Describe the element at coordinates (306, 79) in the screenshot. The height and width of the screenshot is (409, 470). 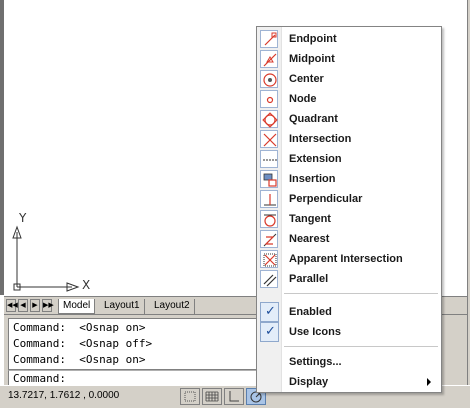
I see `menu-item-label: Center` at that location.